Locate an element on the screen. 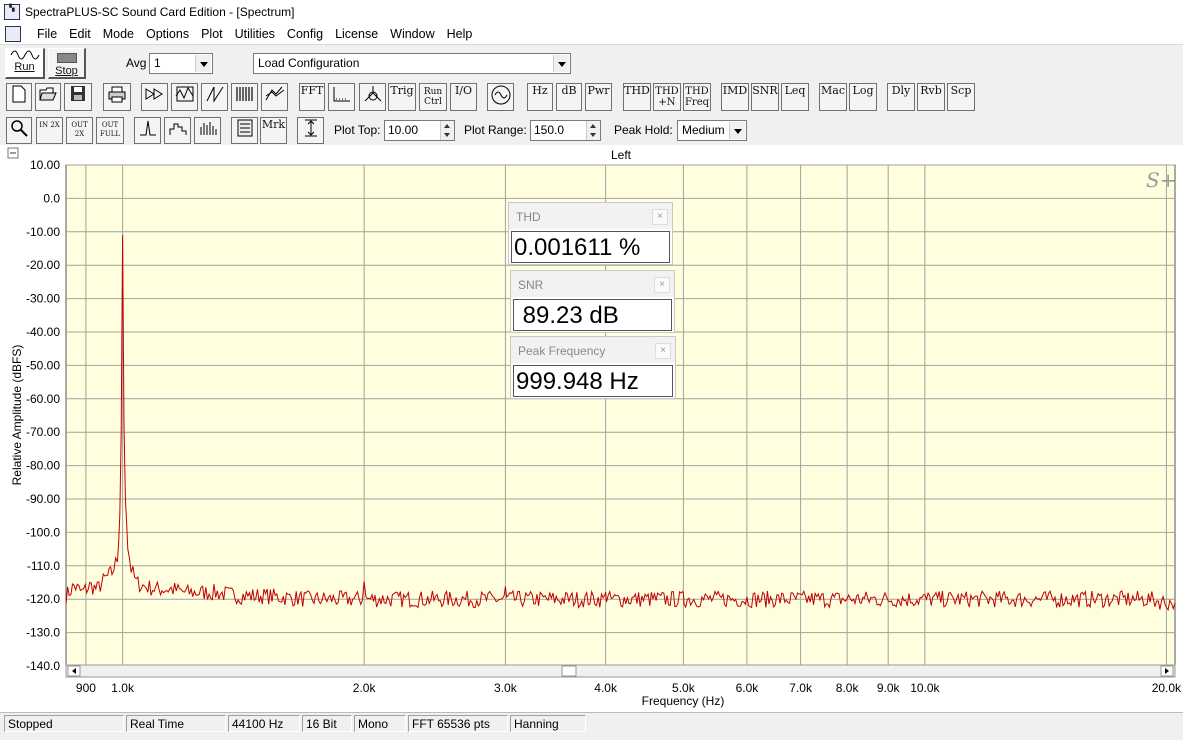 The image size is (1183, 740). ramp-icon is located at coordinates (214, 97).